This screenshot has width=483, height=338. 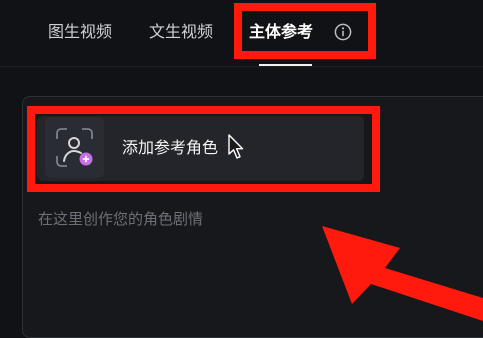 I want to click on tab-text-to-video: 文生视频, so click(x=181, y=32).